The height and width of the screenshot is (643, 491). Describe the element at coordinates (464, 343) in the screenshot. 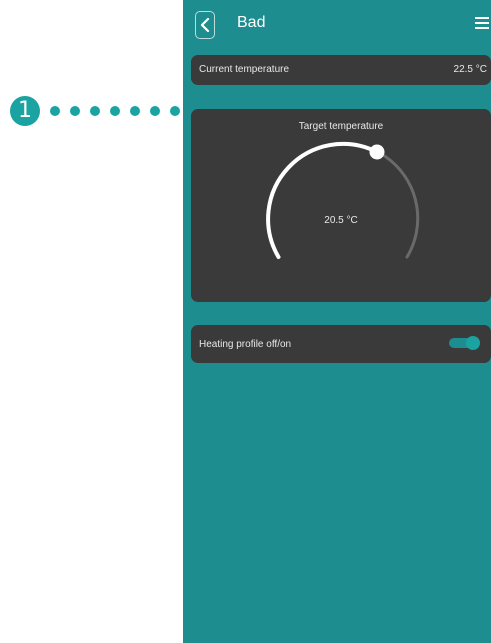

I see `heating-profile-toggle` at that location.